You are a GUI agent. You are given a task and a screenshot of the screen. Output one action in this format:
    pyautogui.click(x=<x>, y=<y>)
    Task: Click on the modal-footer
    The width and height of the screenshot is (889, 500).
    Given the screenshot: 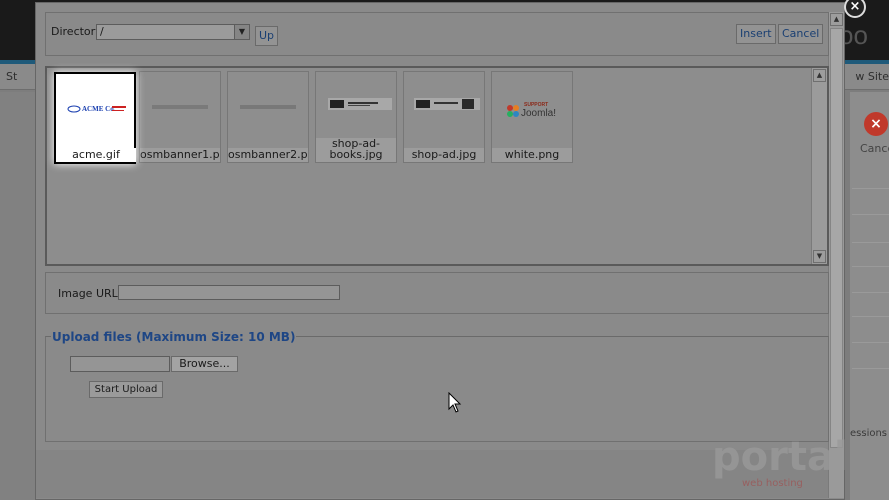 What is the action you would take?
    pyautogui.click(x=432, y=474)
    